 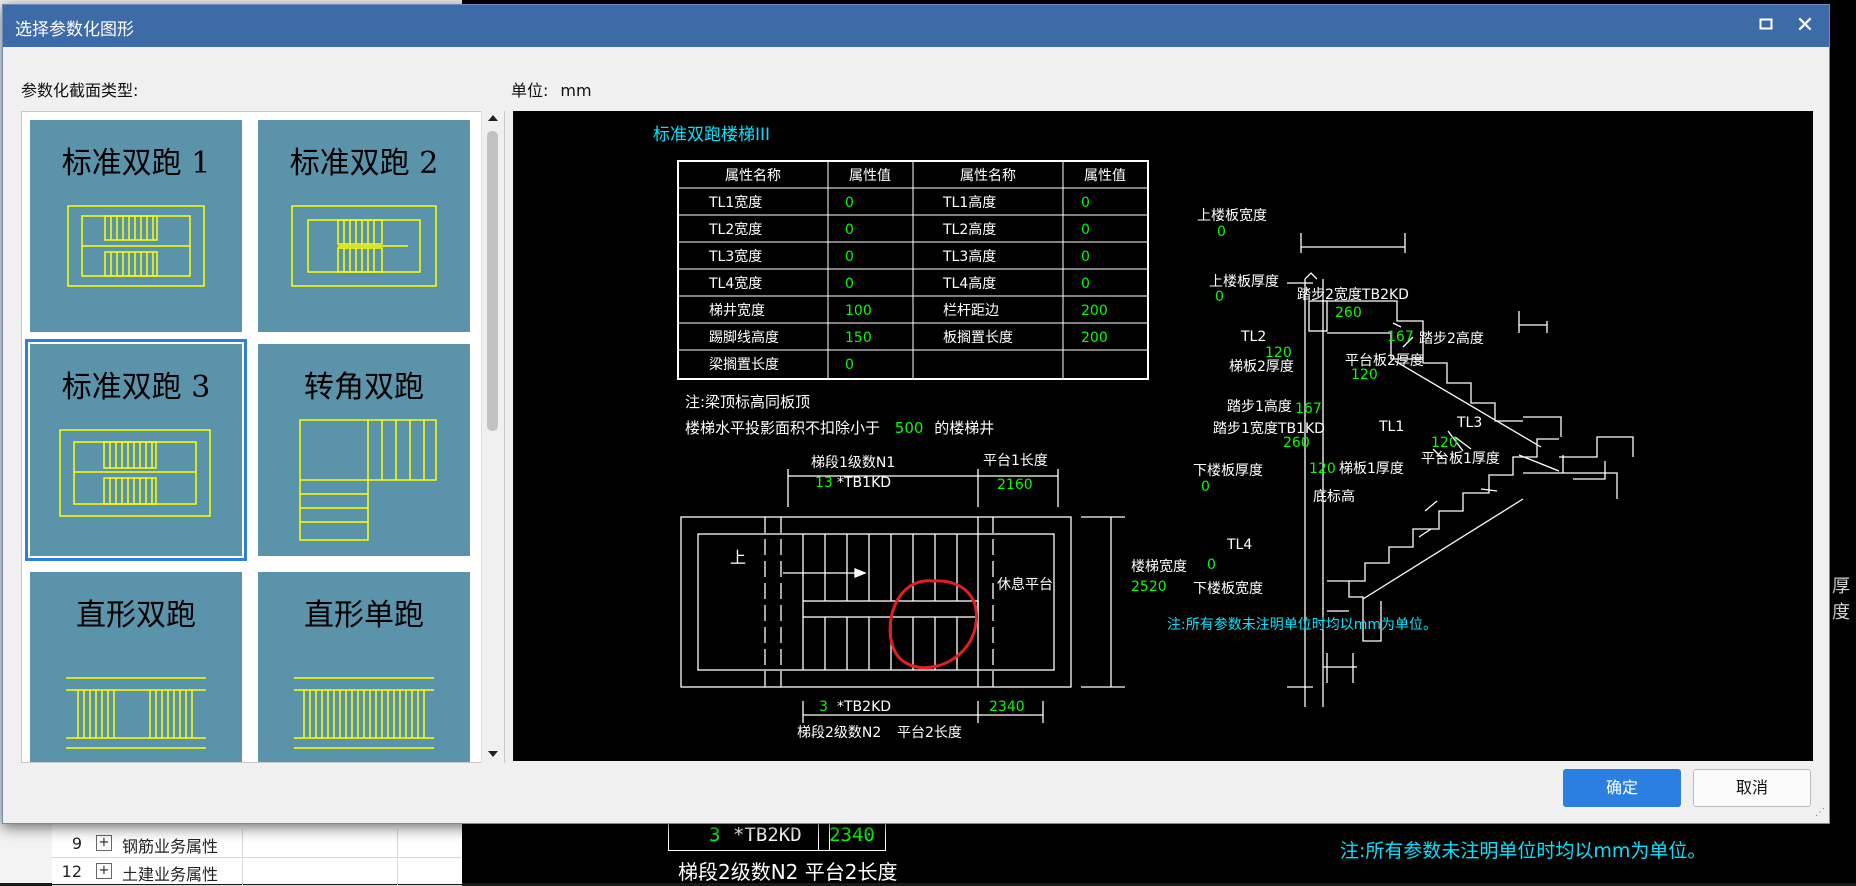 What do you see at coordinates (1261, 367) in the screenshot?
I see `slab2-label: 梯板2厚度` at bounding box center [1261, 367].